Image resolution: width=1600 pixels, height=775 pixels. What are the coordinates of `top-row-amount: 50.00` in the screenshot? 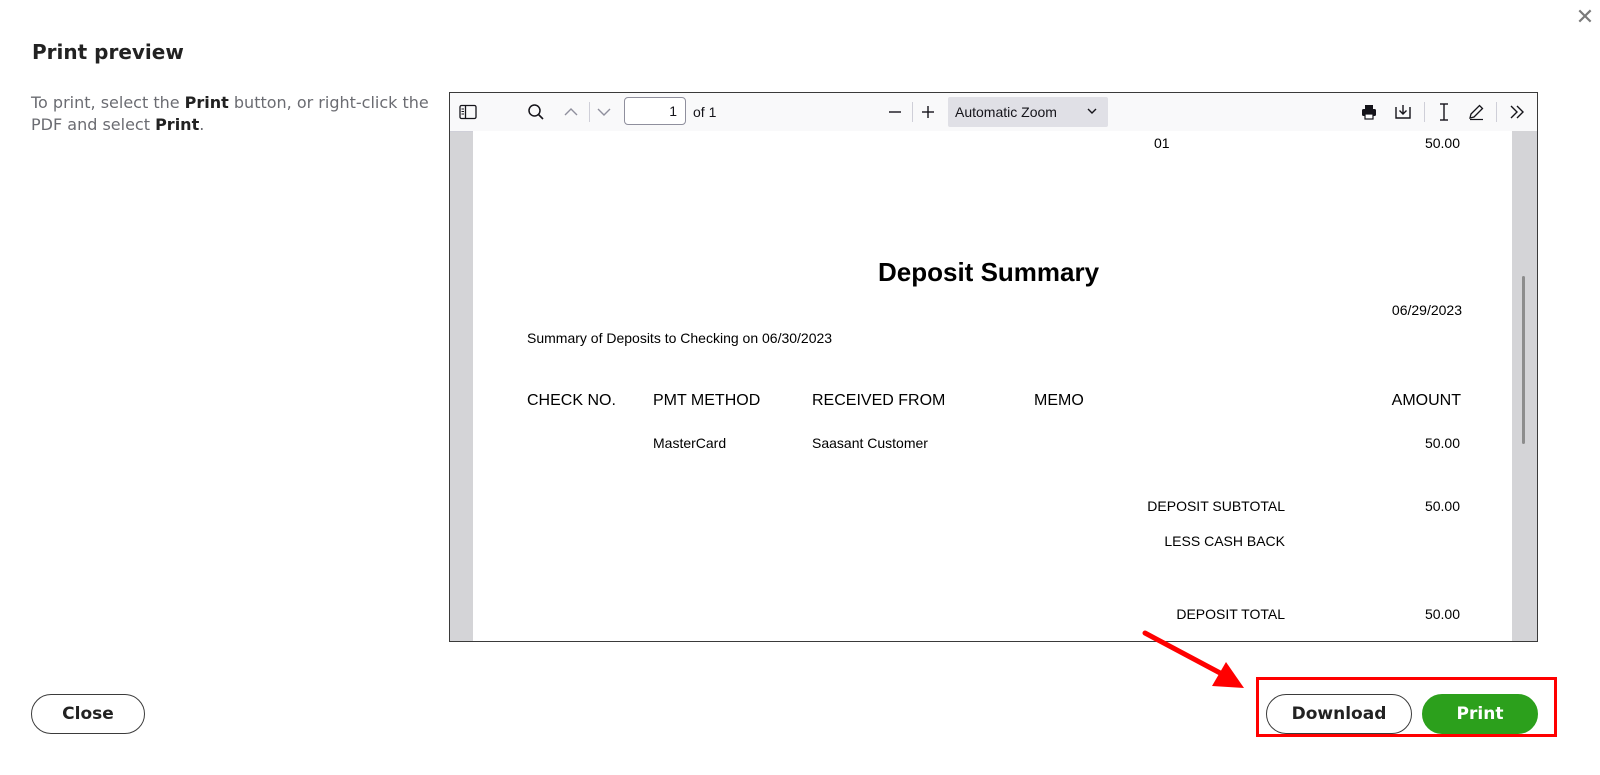 It's located at (1442, 143).